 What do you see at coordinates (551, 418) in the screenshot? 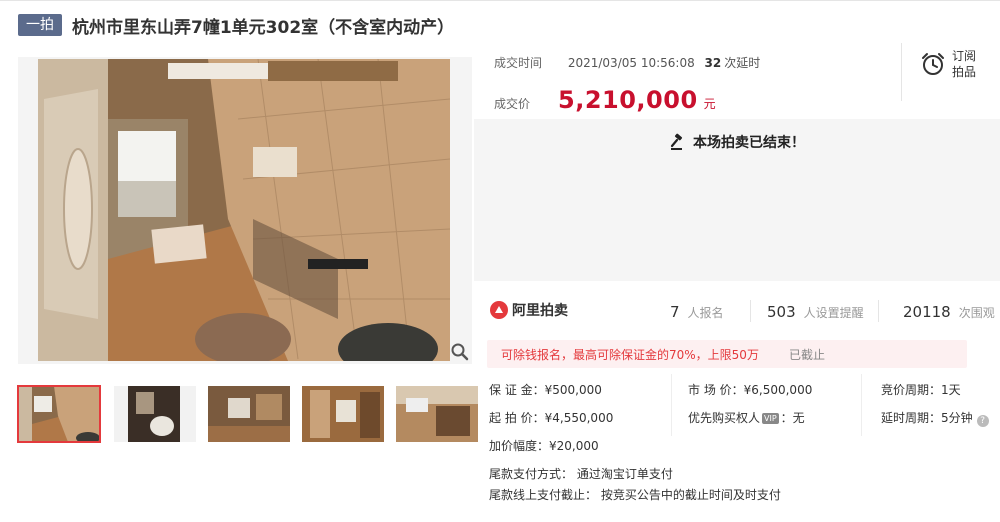
I see `detail-start-price: 起 拍 价：¥4,550,000` at bounding box center [551, 418].